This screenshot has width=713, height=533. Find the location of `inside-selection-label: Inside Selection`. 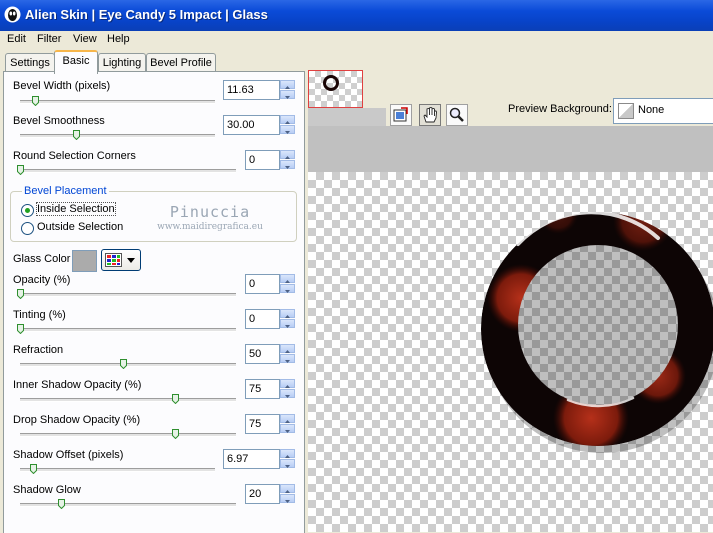

inside-selection-label: Inside Selection is located at coordinates (76, 209).